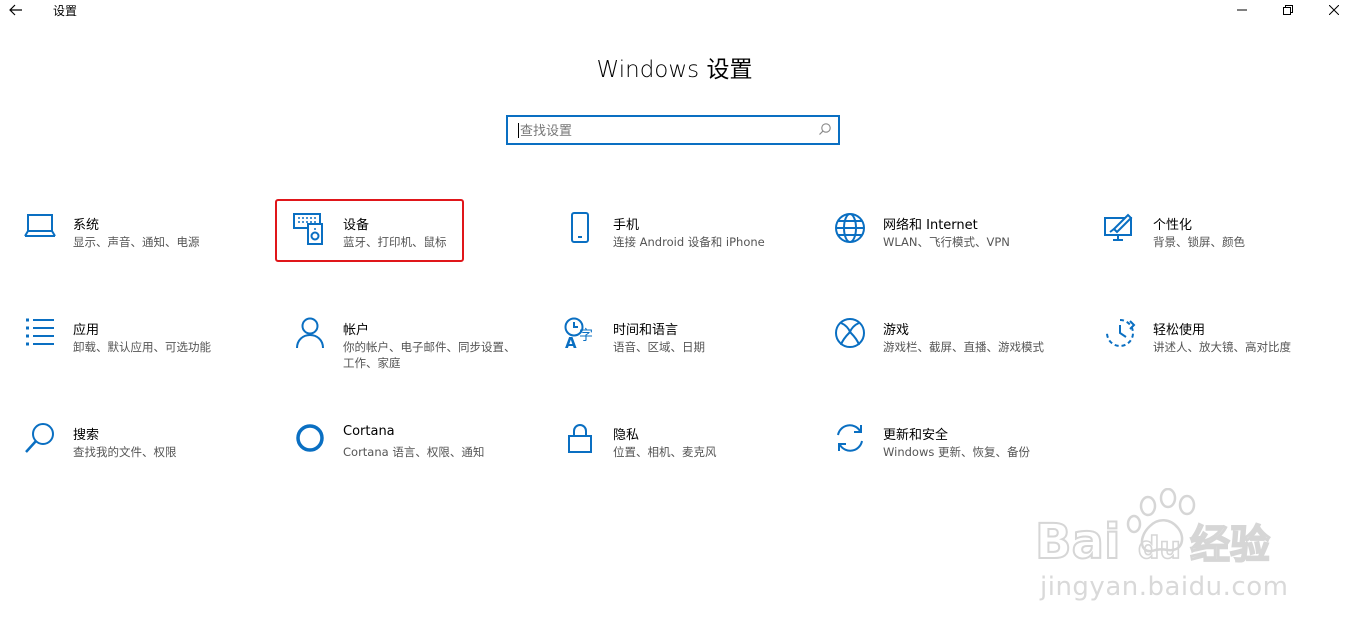 The height and width of the screenshot is (634, 1349). What do you see at coordinates (850, 439) in the screenshot?
I see `update-icon` at bounding box center [850, 439].